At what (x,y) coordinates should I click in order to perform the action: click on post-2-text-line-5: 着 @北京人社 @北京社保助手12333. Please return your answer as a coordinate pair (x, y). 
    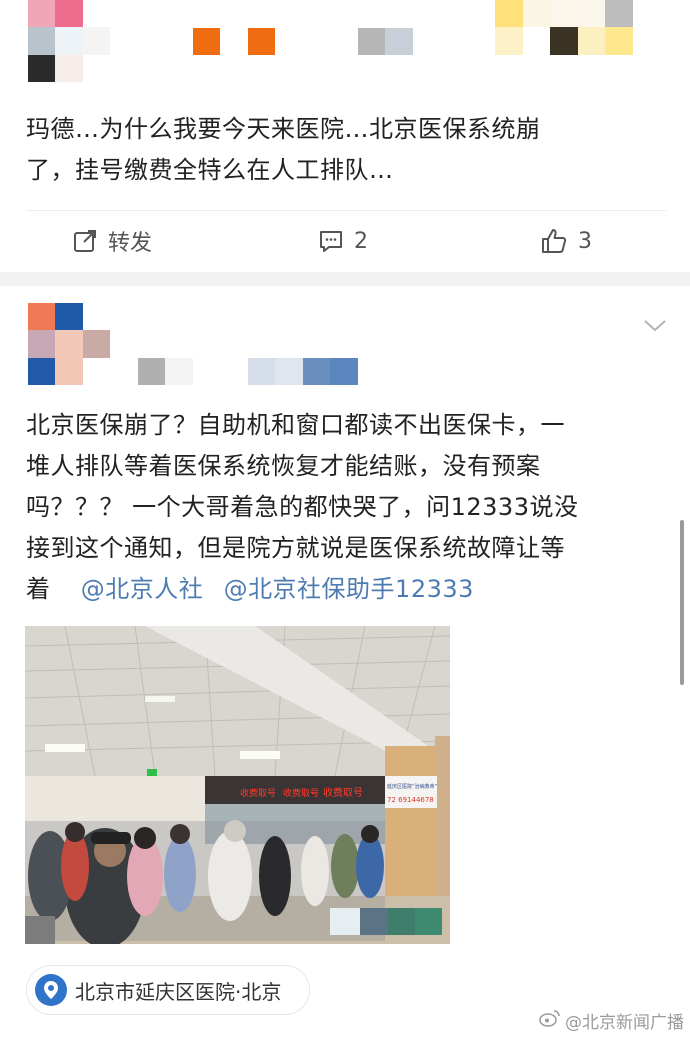
    Looking at the image, I should click on (250, 589).